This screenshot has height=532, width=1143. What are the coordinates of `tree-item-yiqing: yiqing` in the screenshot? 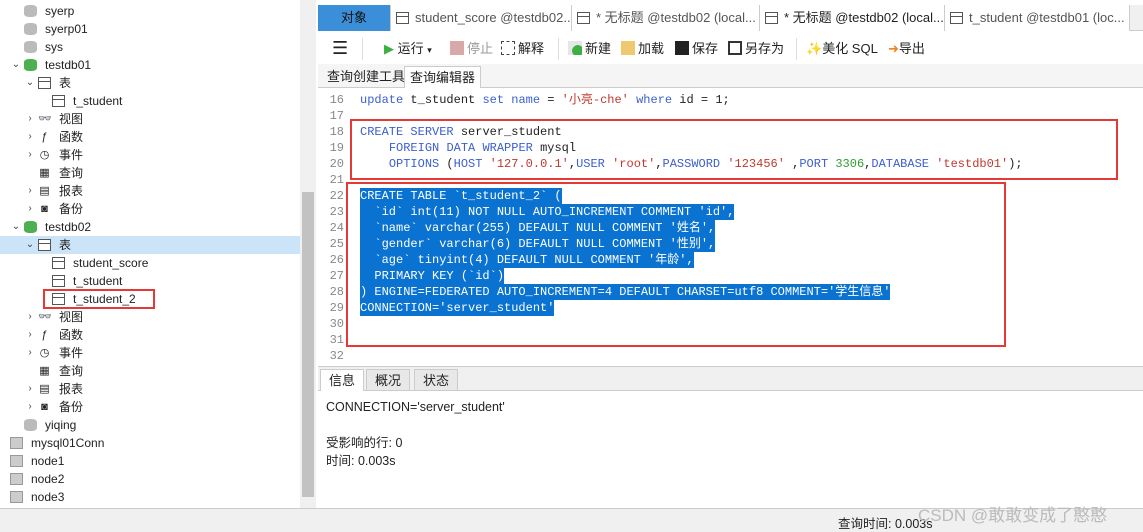 It's located at (150, 425).